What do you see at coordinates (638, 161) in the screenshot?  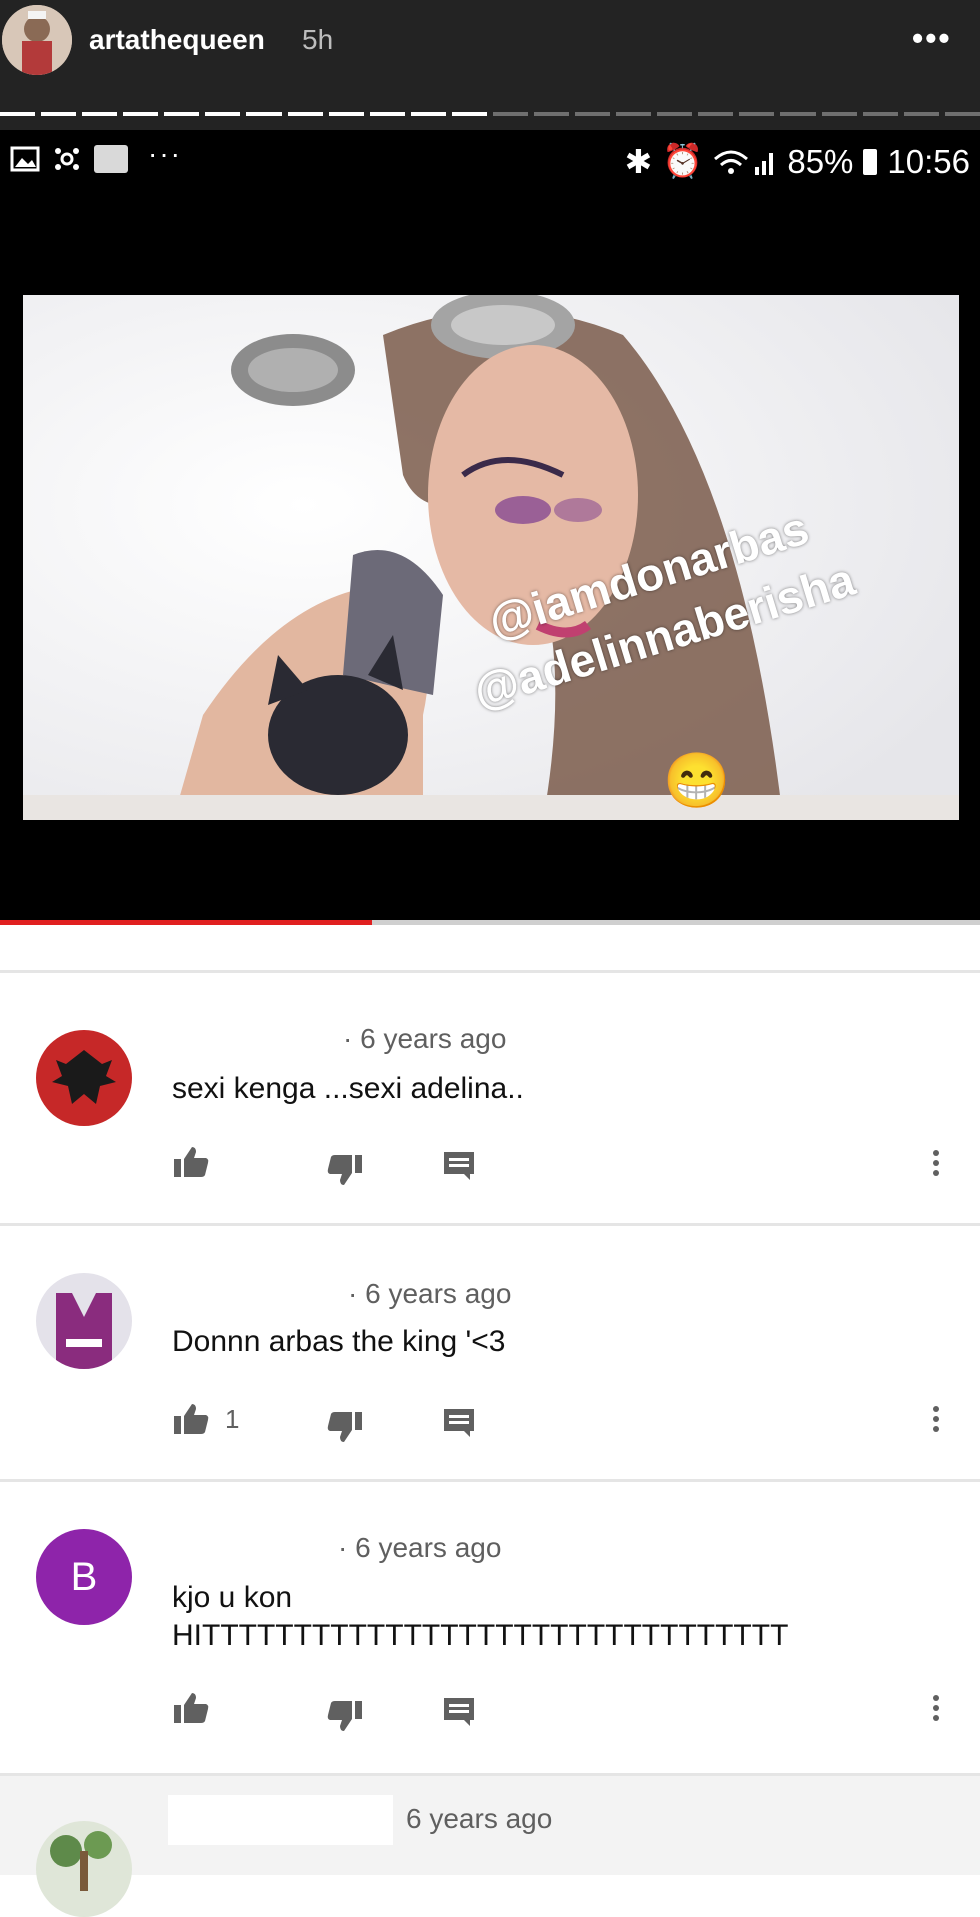 I see `bluetooth-icon: ✱` at bounding box center [638, 161].